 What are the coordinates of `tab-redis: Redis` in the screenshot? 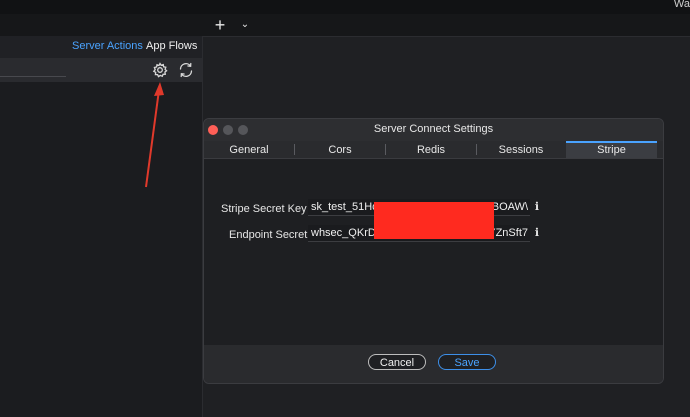 It's located at (431, 149).